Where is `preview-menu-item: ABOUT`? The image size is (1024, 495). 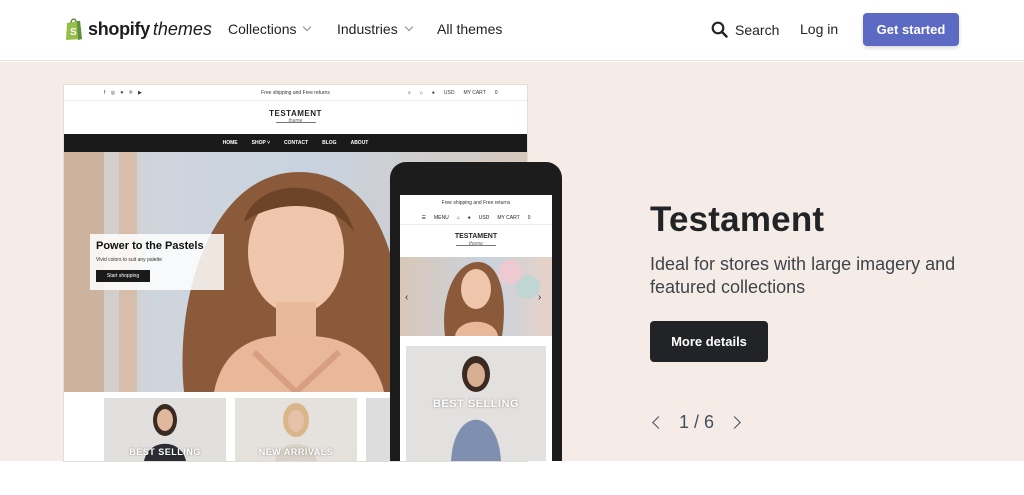 preview-menu-item: ABOUT is located at coordinates (359, 143).